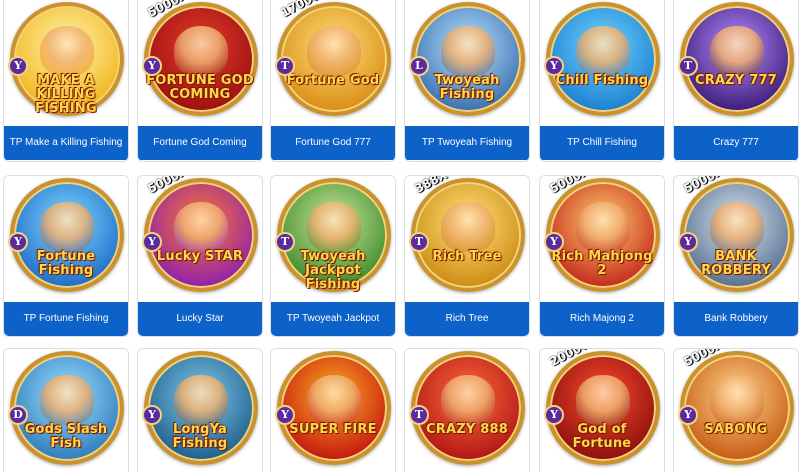  Describe the element at coordinates (602, 143) in the screenshot. I see `game-title: TP Chill Fishing` at that location.